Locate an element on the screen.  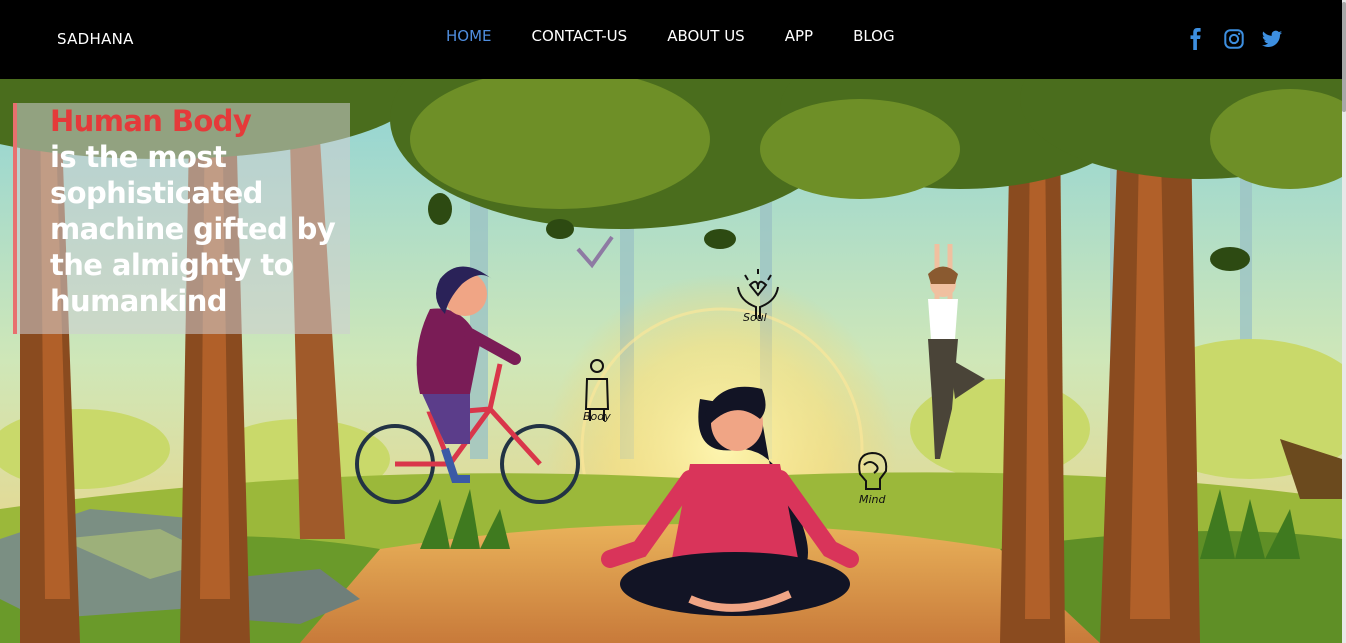
hero-highlight-heading: Human Body is located at coordinates (151, 121).